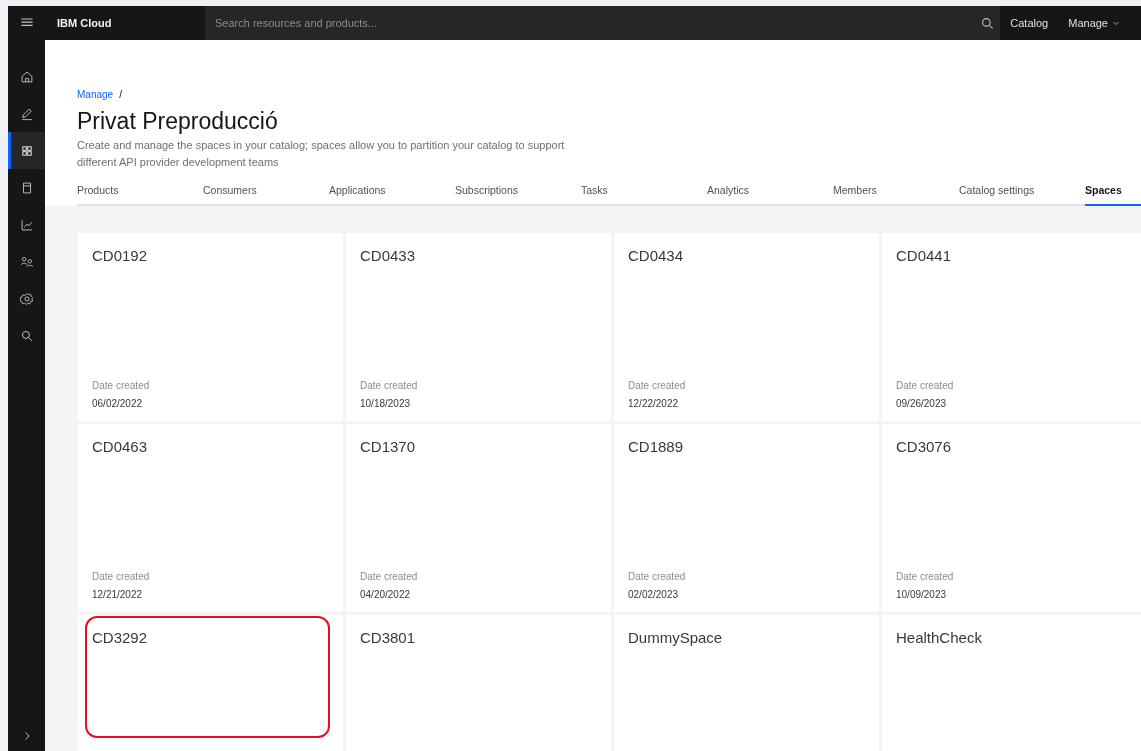 The height and width of the screenshot is (751, 1141). What do you see at coordinates (1094, 23) in the screenshot?
I see `manage-menu: Manage` at bounding box center [1094, 23].